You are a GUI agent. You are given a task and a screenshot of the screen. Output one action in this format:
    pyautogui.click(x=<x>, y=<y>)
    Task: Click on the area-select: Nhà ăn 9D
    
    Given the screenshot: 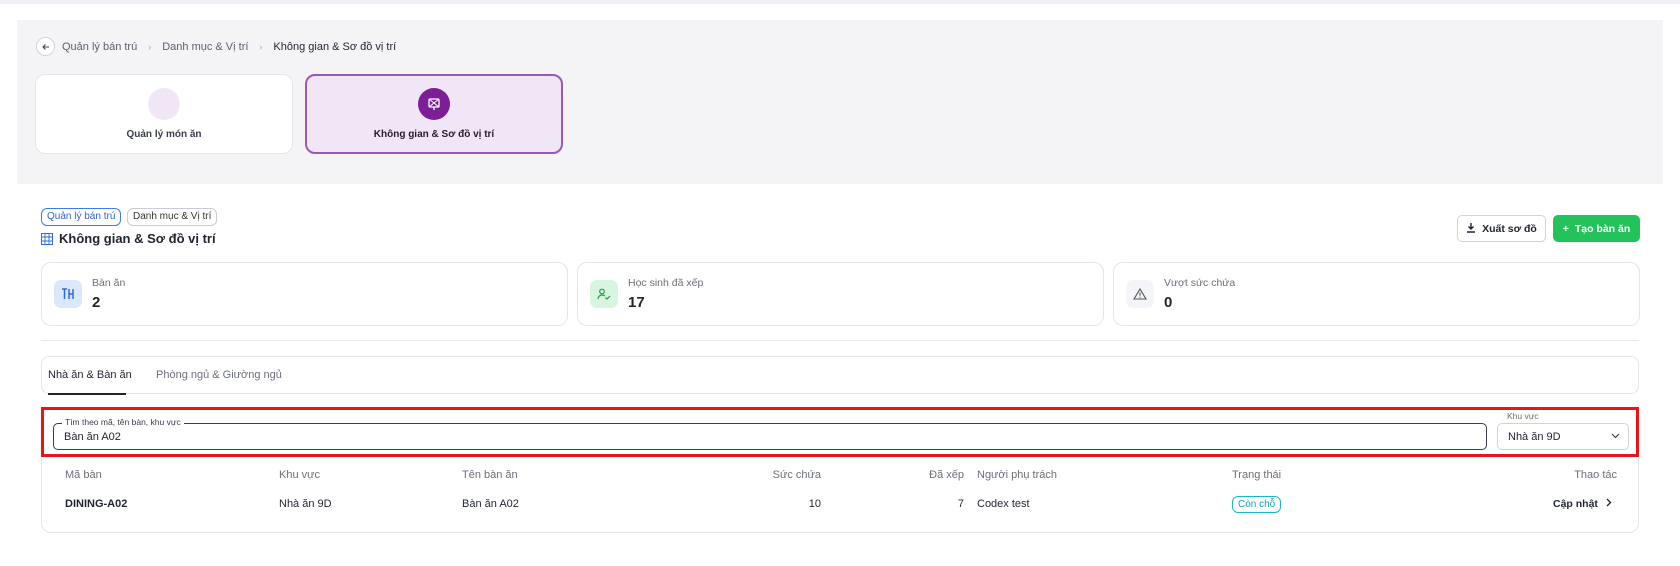 What is the action you would take?
    pyautogui.click(x=1563, y=436)
    